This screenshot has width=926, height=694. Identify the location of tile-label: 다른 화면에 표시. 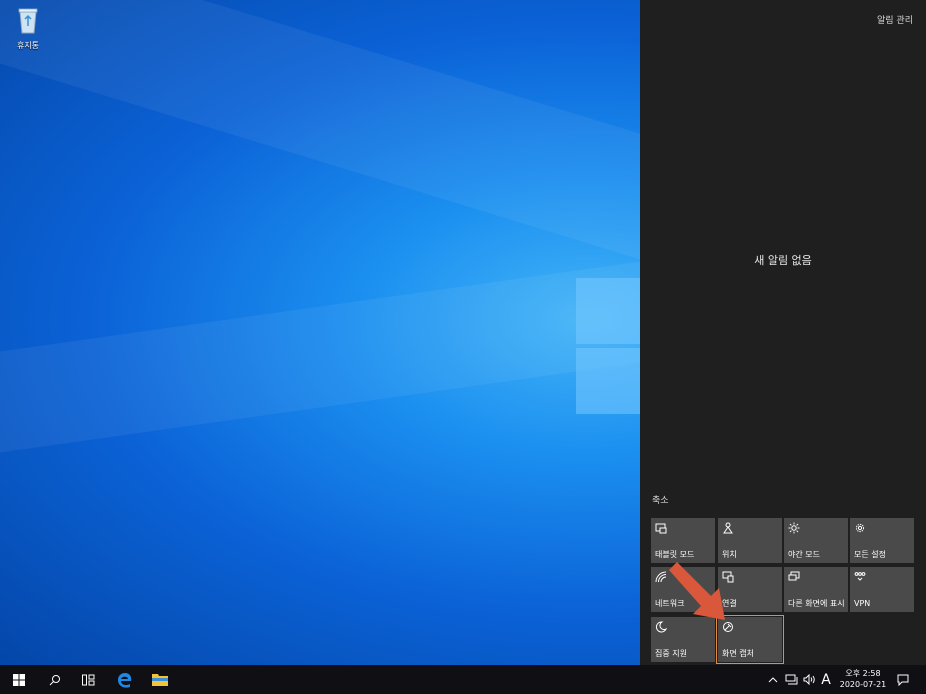
(816, 603).